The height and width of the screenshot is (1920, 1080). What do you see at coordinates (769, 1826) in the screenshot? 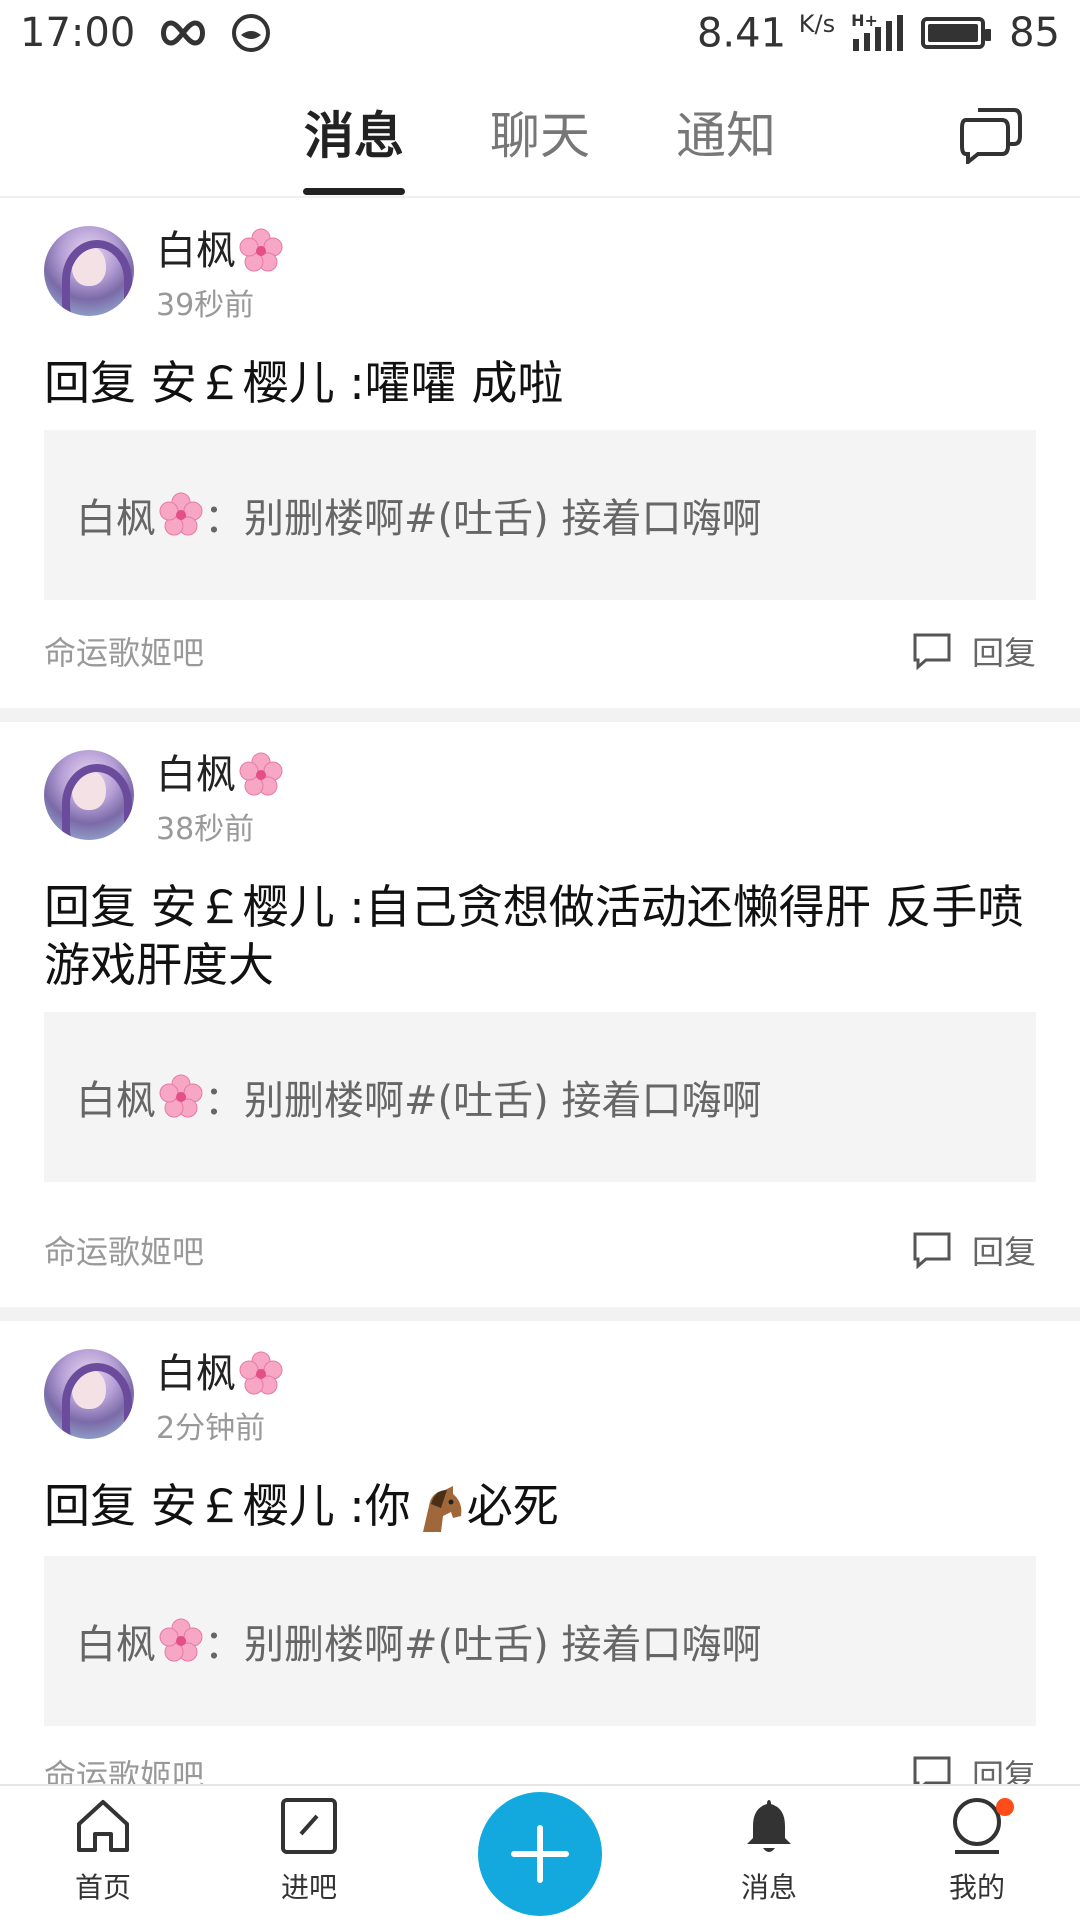
I see `bell-icon` at bounding box center [769, 1826].